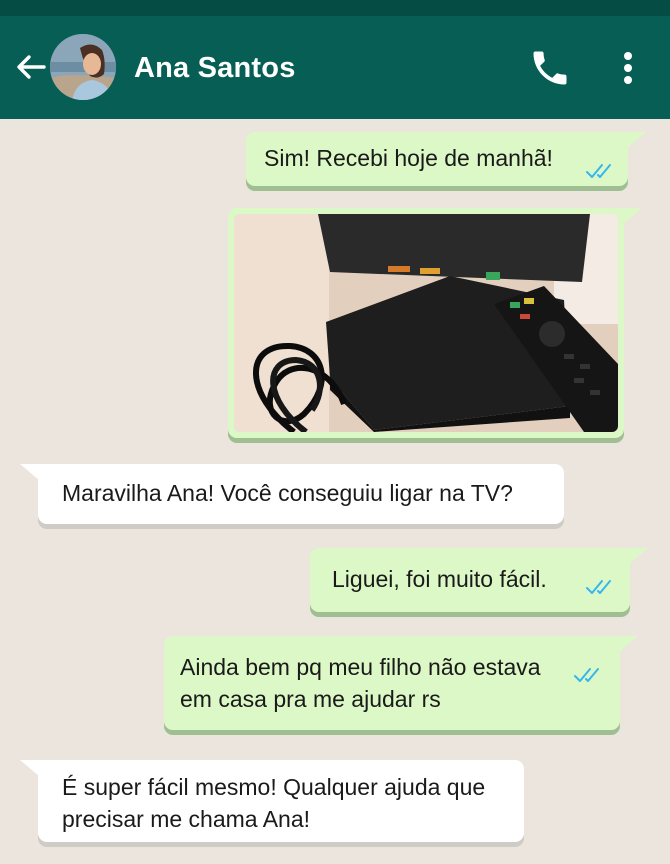 The width and height of the screenshot is (670, 864). I want to click on message-line: precisar me chama Ana!, so click(186, 819).